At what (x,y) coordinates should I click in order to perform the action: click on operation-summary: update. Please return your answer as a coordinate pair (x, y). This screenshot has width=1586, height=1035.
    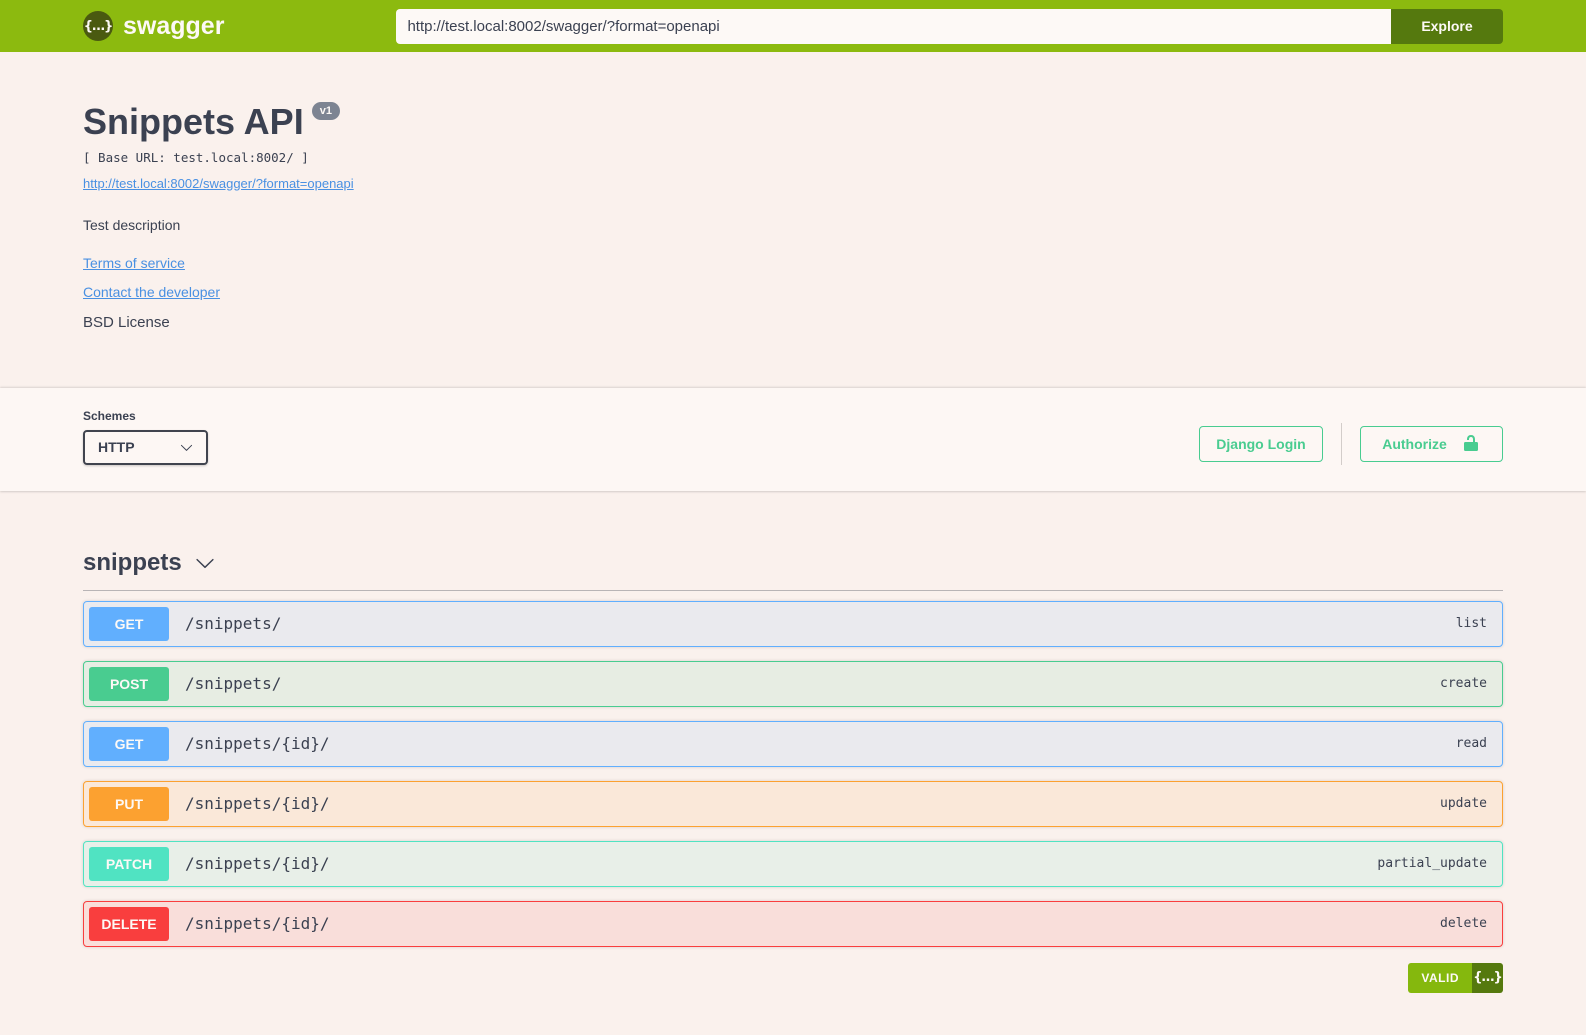
    Looking at the image, I should click on (1463, 804).